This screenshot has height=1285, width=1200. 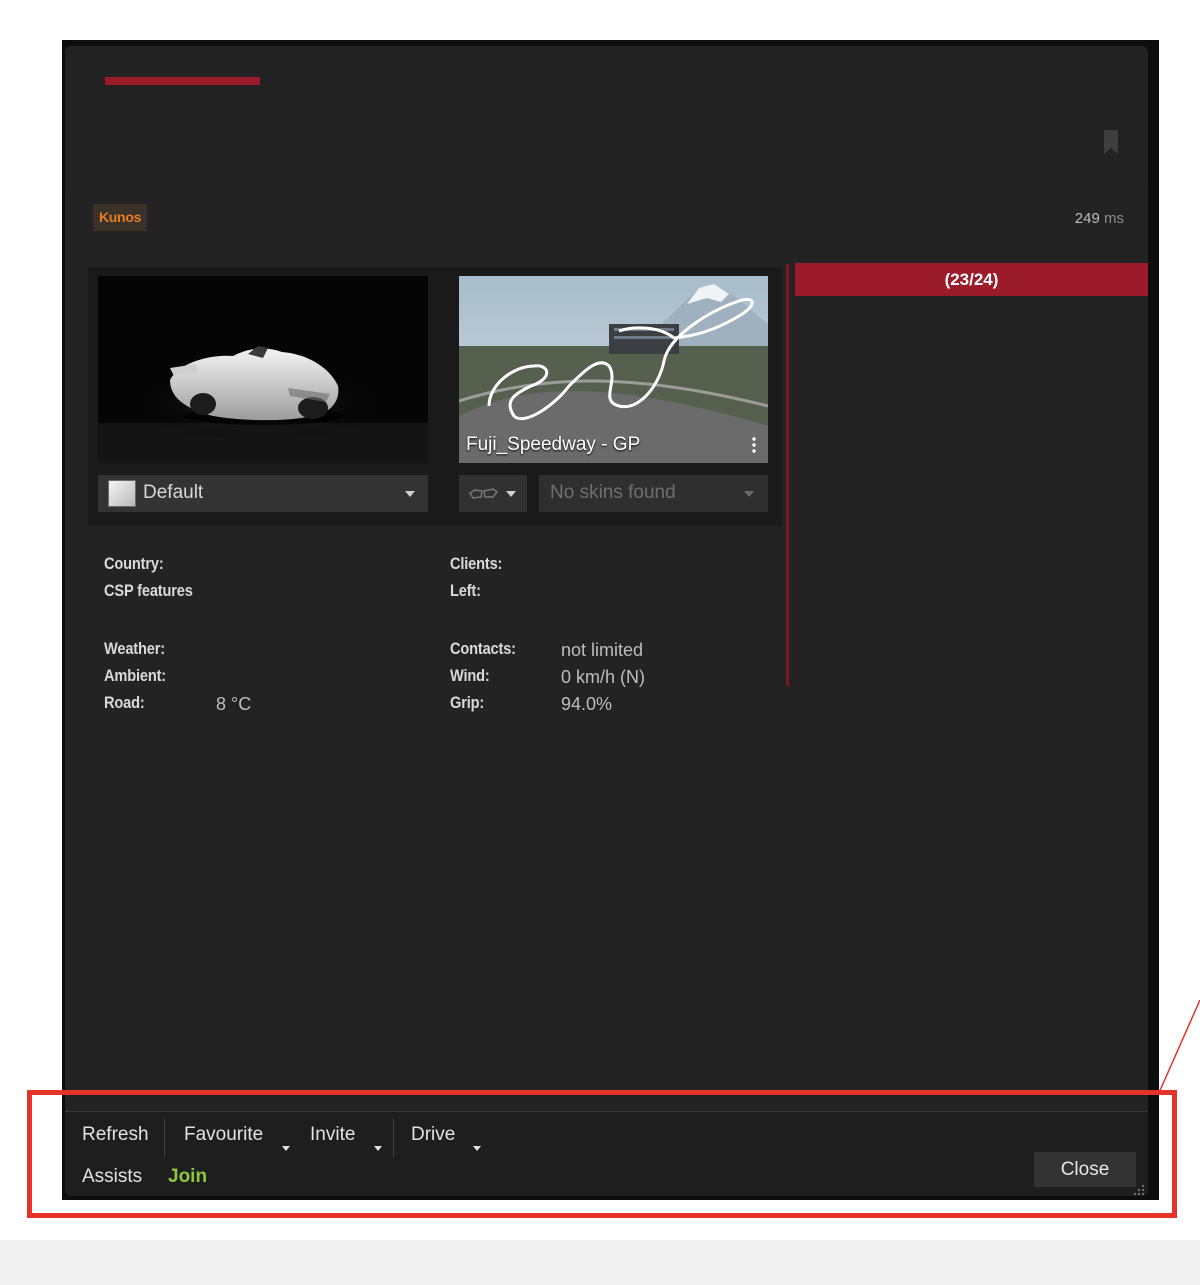 I want to click on header-accent-bar, so click(x=182, y=81).